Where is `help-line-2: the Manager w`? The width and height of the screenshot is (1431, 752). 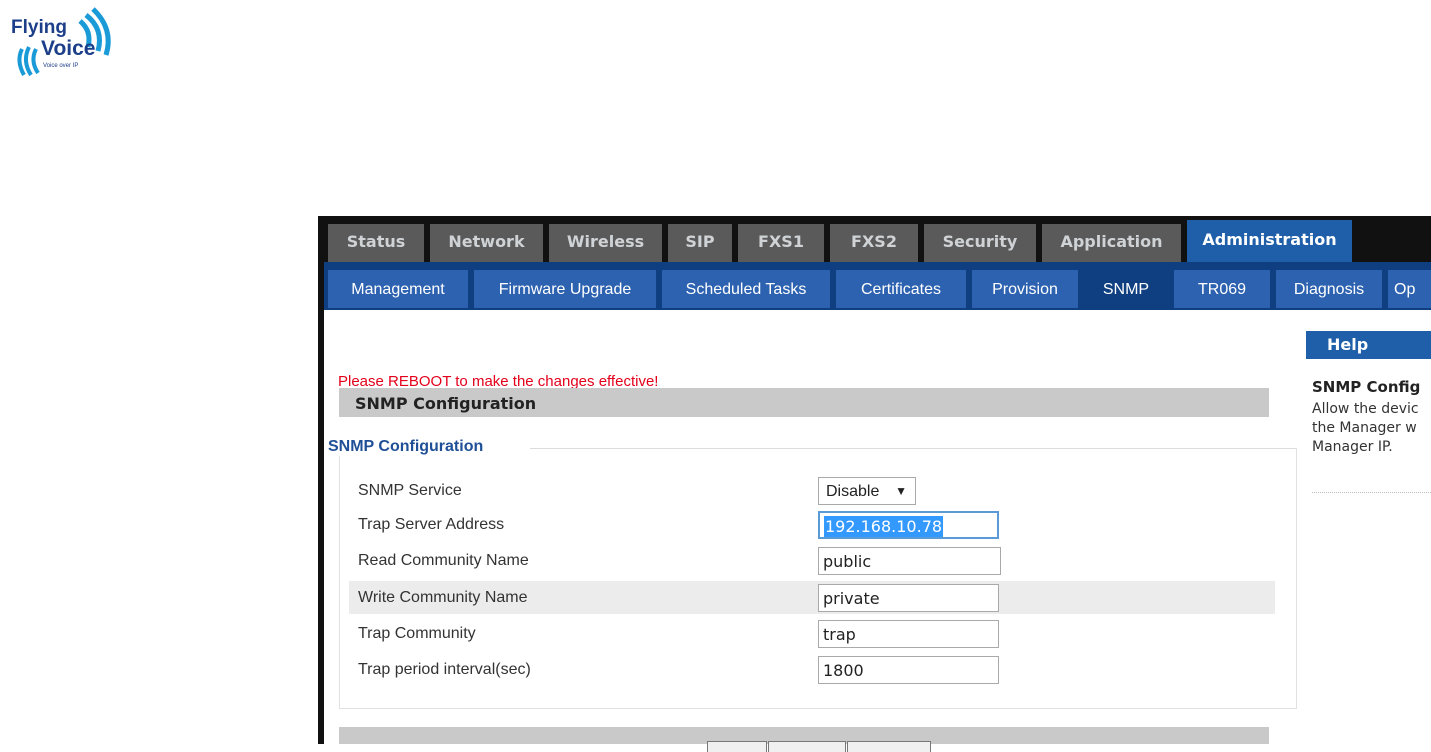 help-line-2: the Manager w is located at coordinates (1364, 428).